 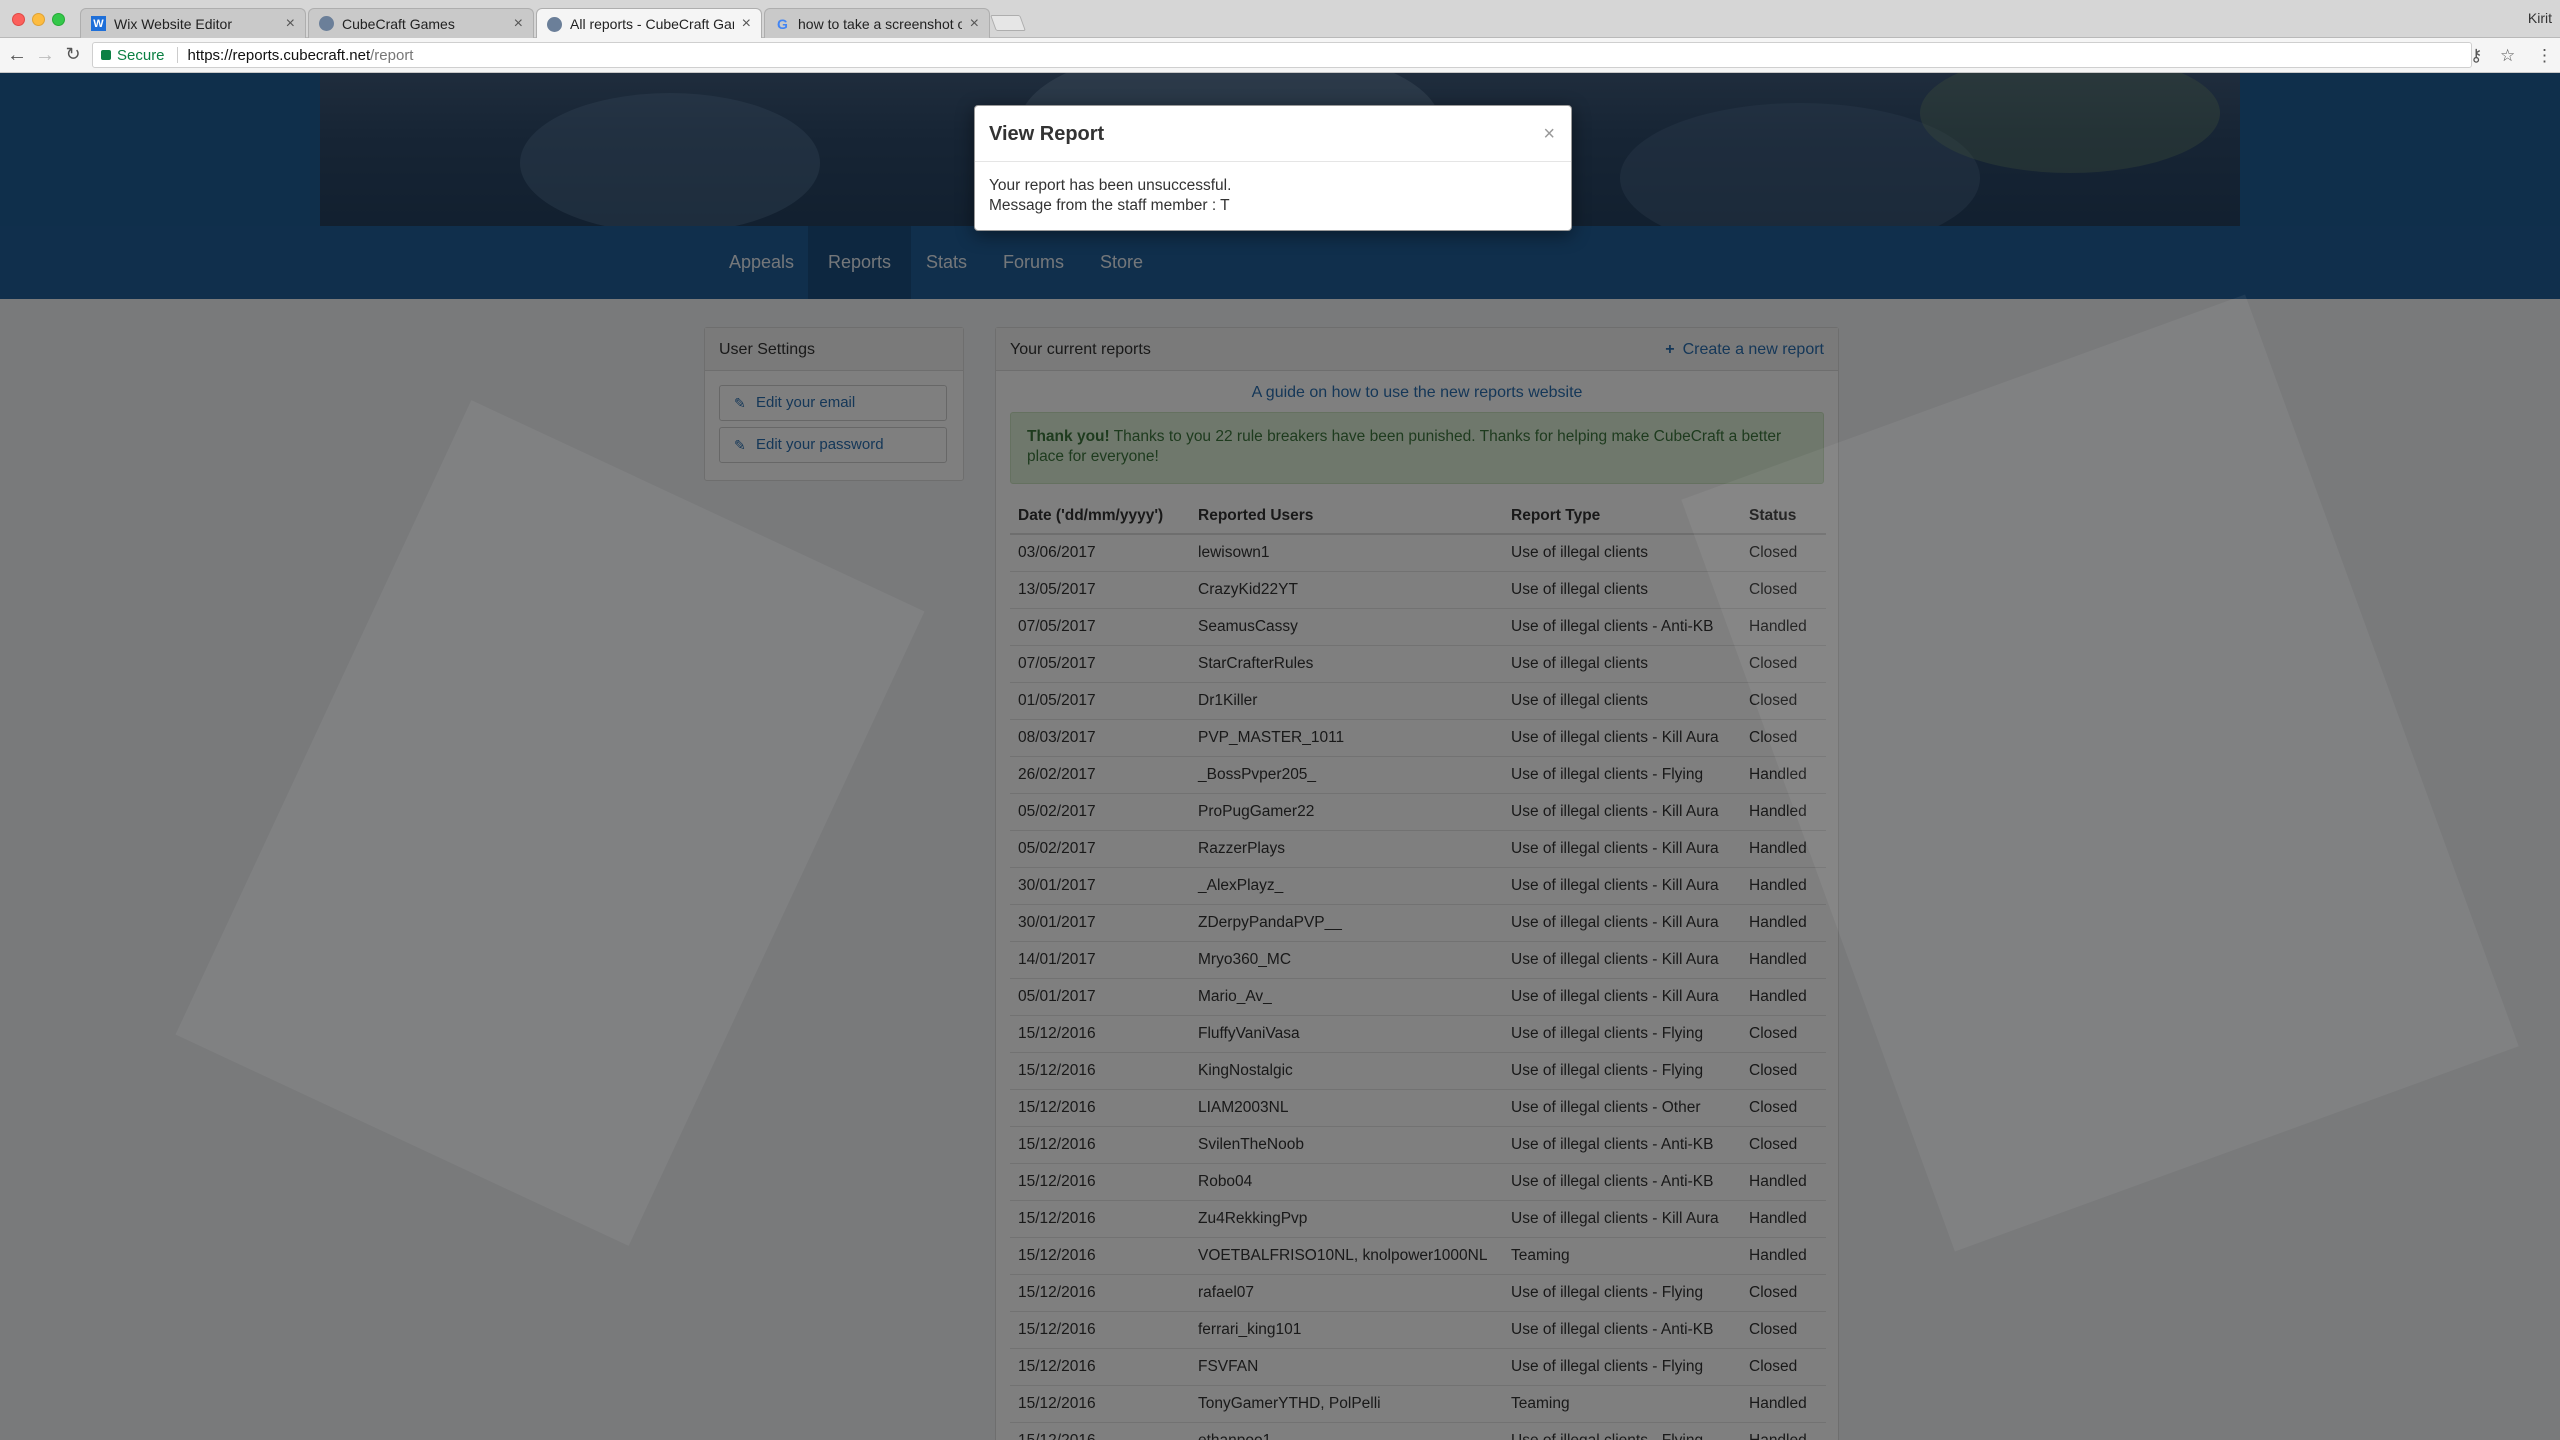 I want to click on modal-staff-message: Message from the staff member : T, so click(x=1109, y=205).